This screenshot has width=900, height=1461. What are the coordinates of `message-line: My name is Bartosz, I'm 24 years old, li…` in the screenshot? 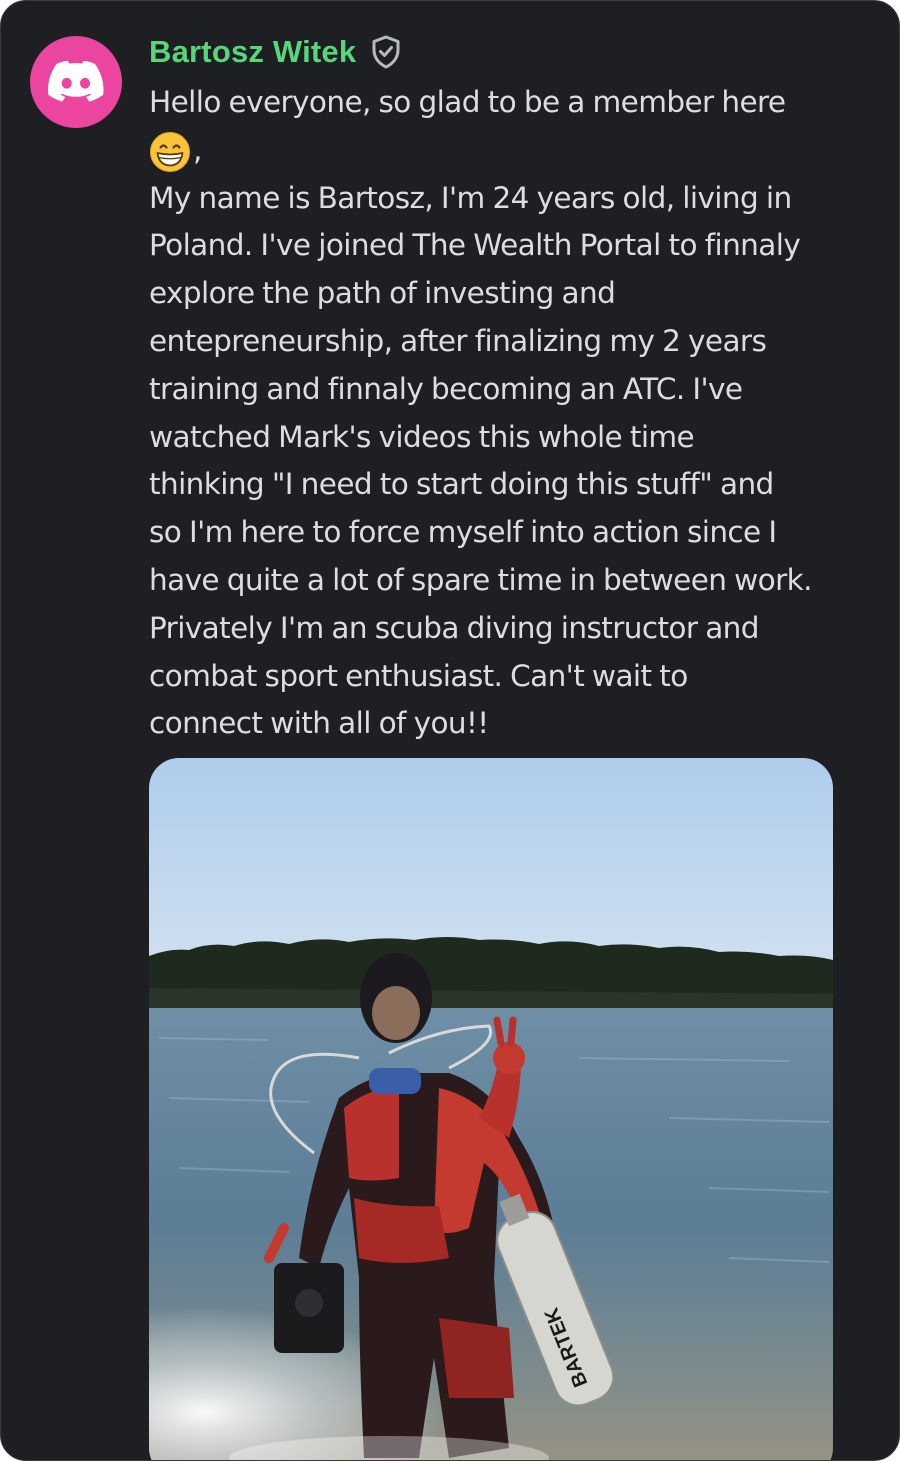 It's located at (470, 197).